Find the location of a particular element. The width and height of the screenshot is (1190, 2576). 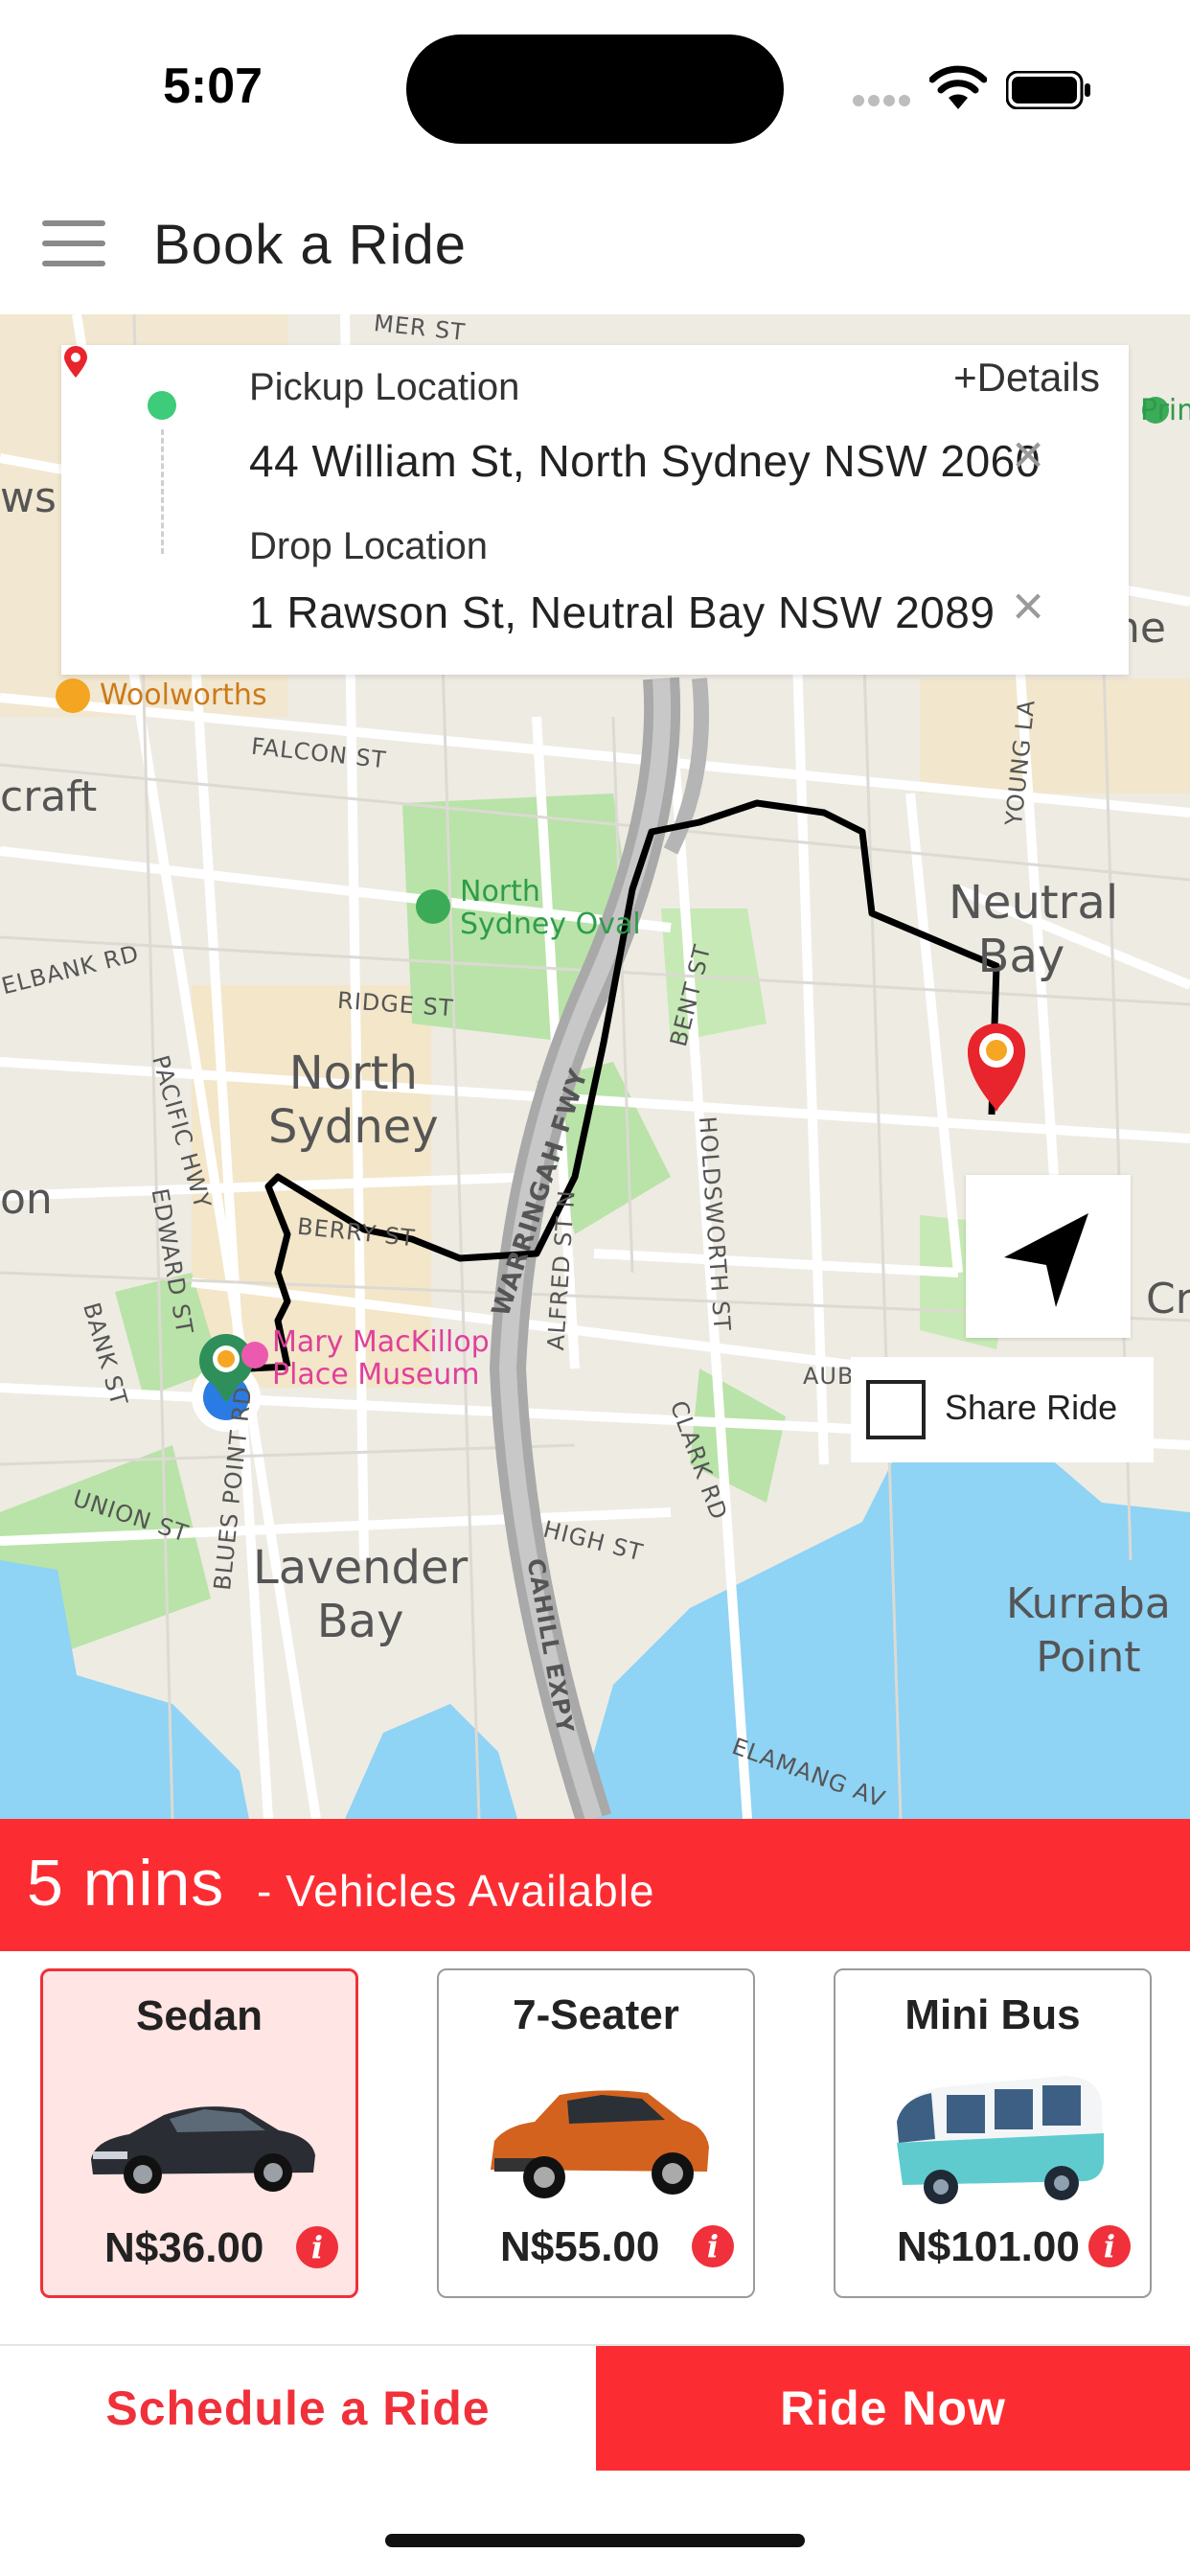

locate-me-button is located at coordinates (1048, 1256).